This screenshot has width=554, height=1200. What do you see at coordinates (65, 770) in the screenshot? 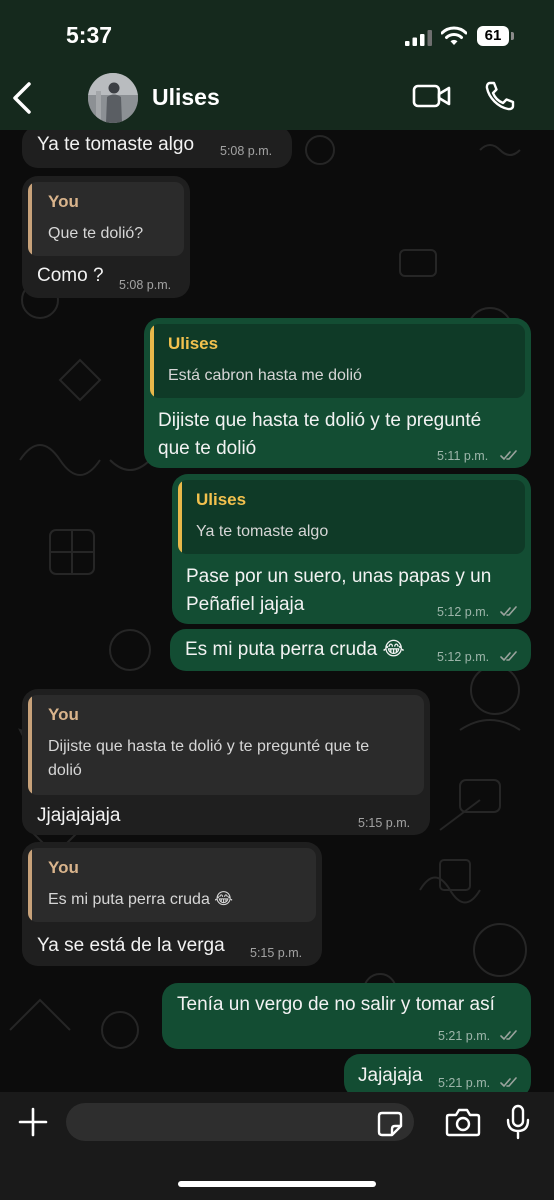
I see `quote-text: dolió` at bounding box center [65, 770].